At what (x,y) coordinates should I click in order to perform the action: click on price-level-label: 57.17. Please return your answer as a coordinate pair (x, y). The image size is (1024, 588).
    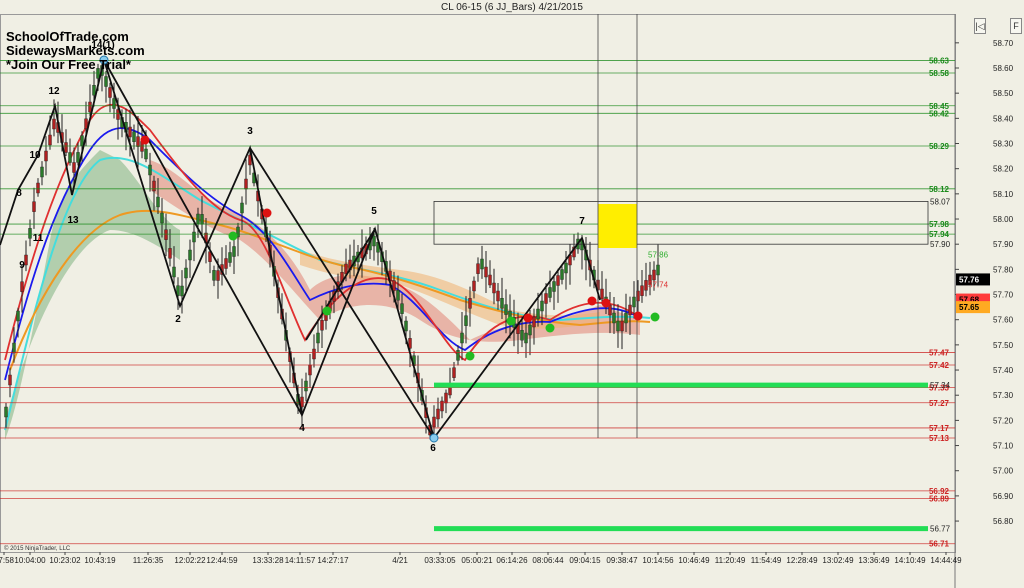
    Looking at the image, I should click on (939, 428).